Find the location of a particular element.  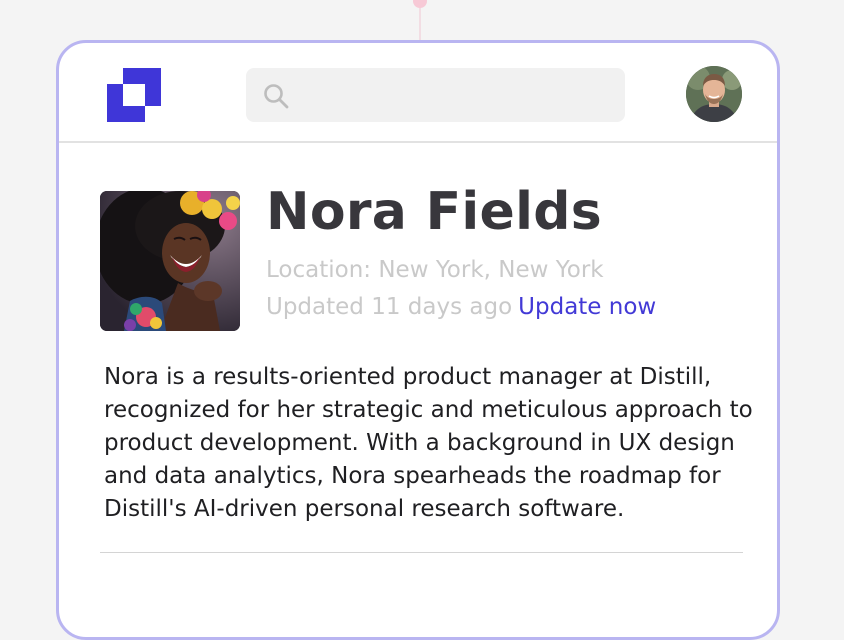

profile-name: Nora Fields is located at coordinates (434, 212).